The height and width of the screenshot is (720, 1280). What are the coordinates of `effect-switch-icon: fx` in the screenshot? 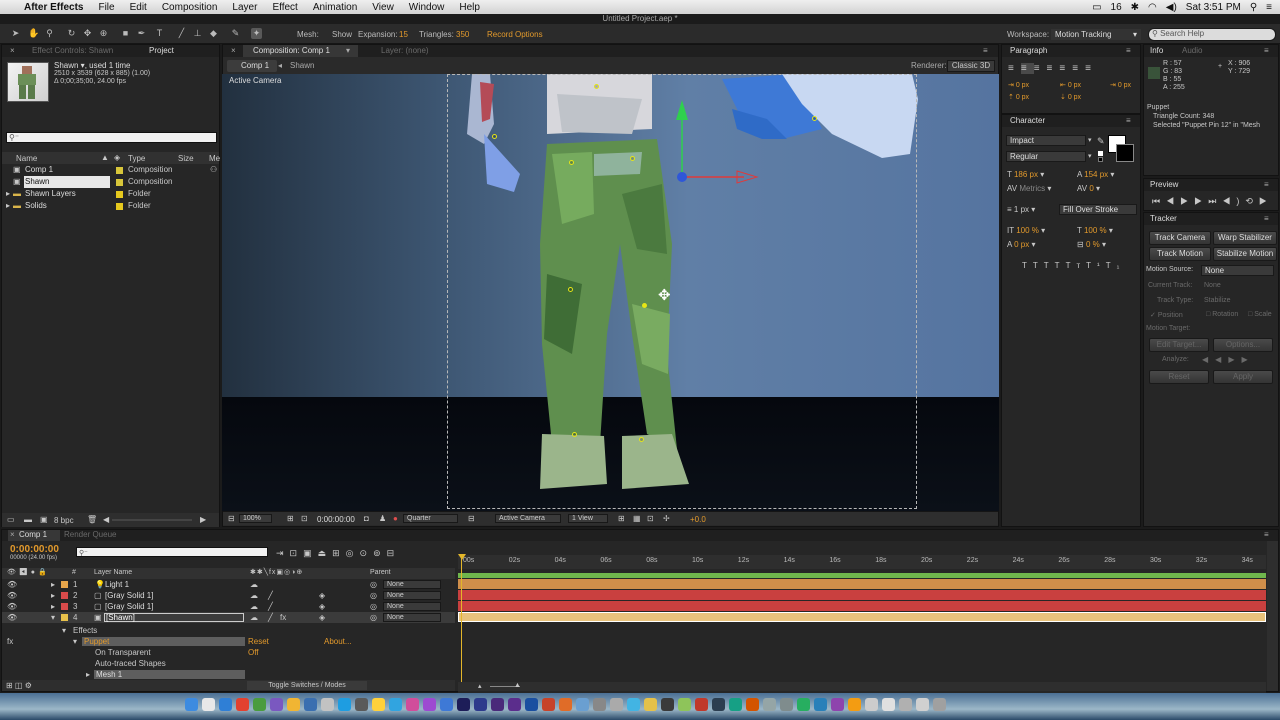 It's located at (283, 617).